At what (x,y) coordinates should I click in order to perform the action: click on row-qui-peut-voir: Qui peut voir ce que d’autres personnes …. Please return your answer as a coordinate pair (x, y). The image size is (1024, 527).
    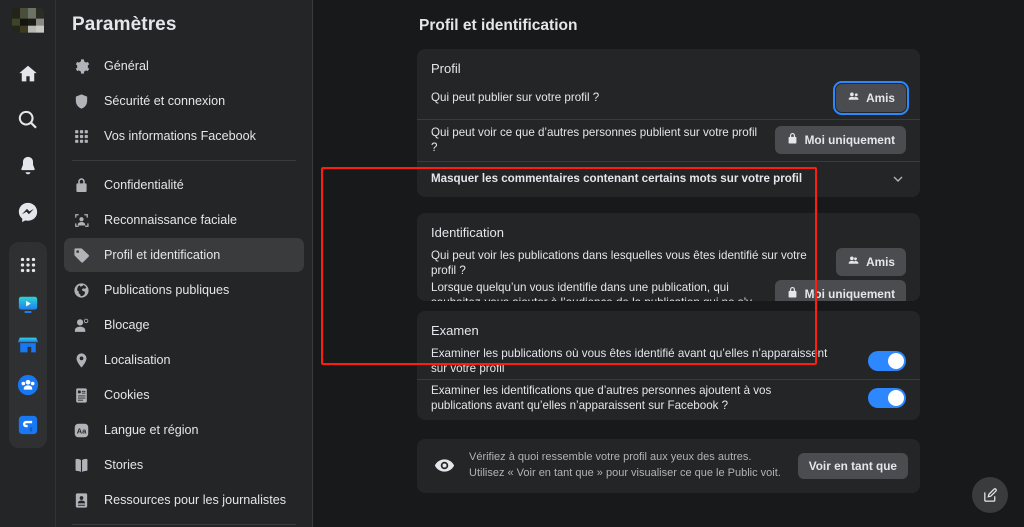
    Looking at the image, I should click on (668, 140).